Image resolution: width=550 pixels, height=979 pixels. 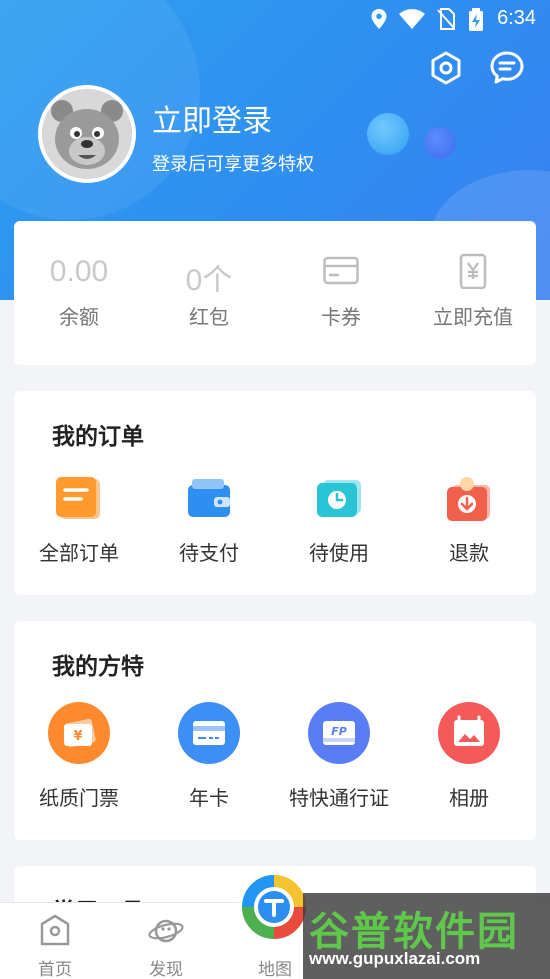 I want to click on settings-button, so click(x=446, y=68).